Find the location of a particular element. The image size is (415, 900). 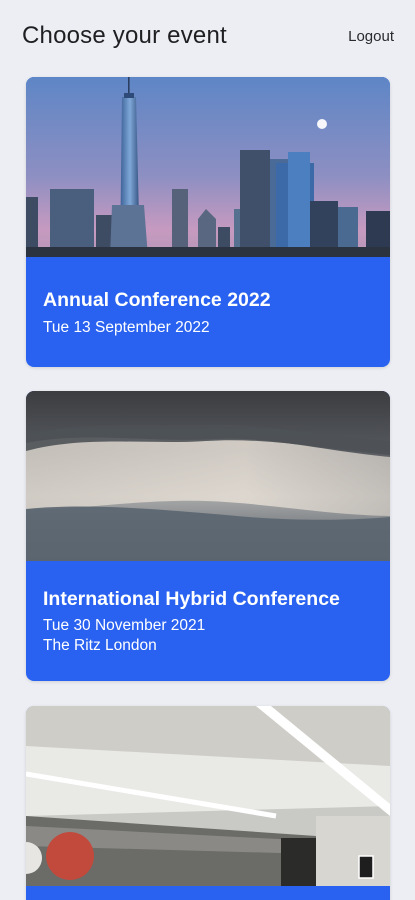

event-title: Annual Conference 2022 is located at coordinates (157, 300).